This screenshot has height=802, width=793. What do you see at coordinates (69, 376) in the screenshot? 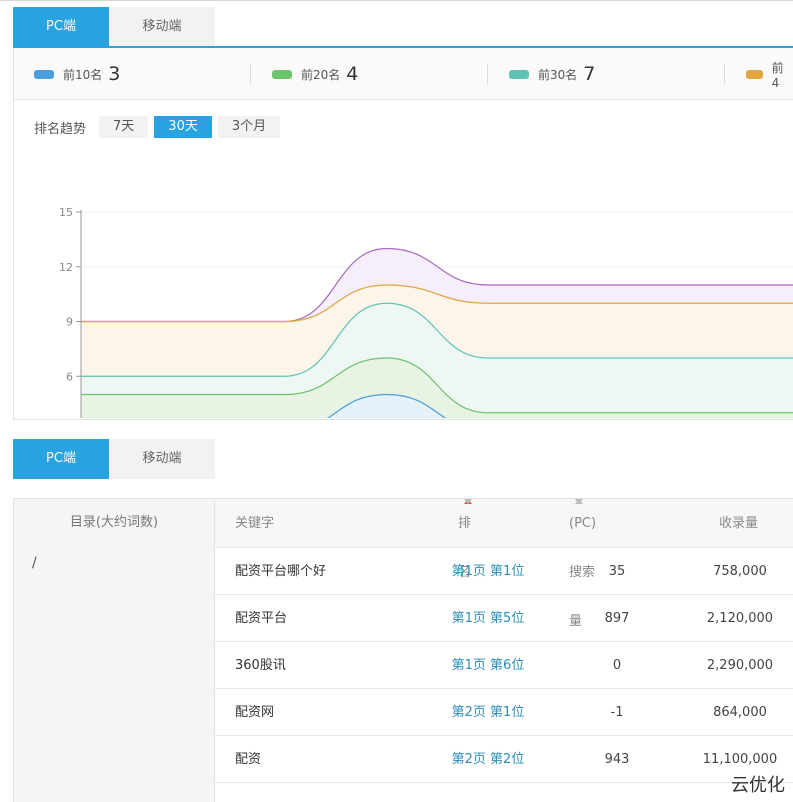
I see `y-tick-label: 6` at bounding box center [69, 376].